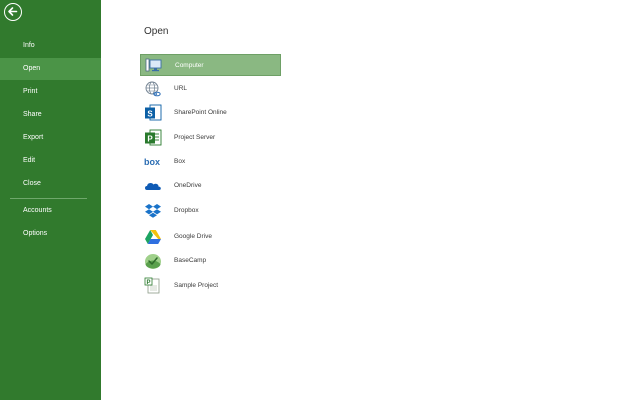  I want to click on sidebar-item-print: Print, so click(50, 92).